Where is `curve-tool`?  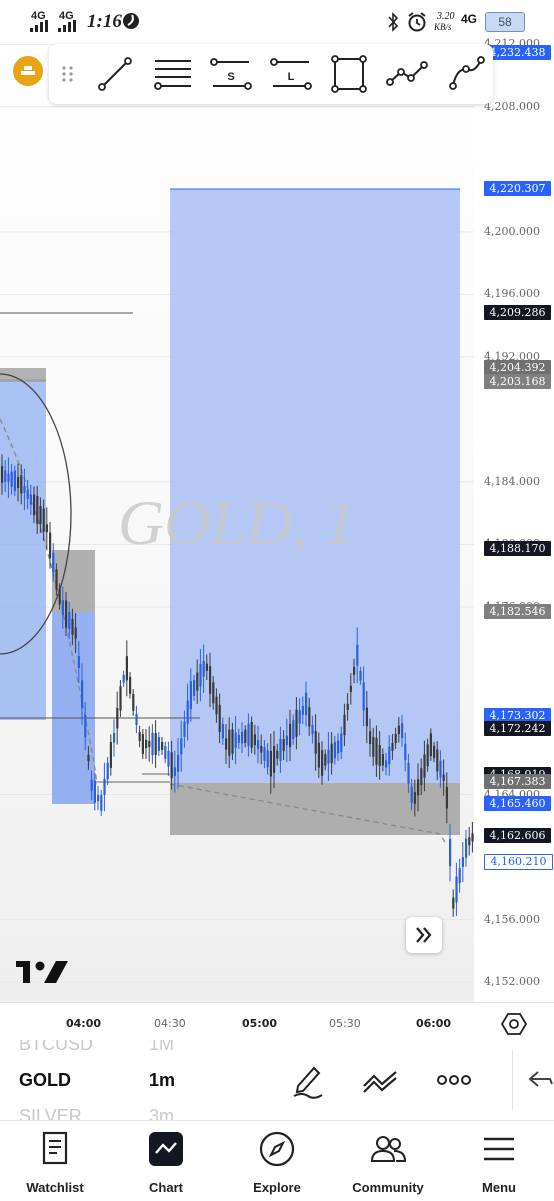 curve-tool is located at coordinates (467, 74).